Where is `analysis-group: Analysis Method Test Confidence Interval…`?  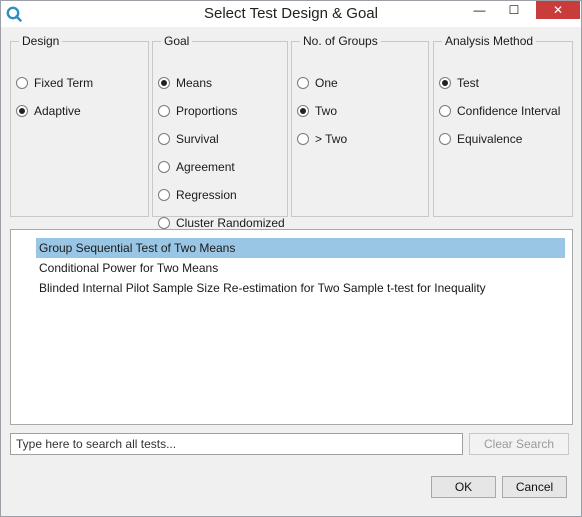
analysis-group: Analysis Method Test Confidence Interval… is located at coordinates (503, 125).